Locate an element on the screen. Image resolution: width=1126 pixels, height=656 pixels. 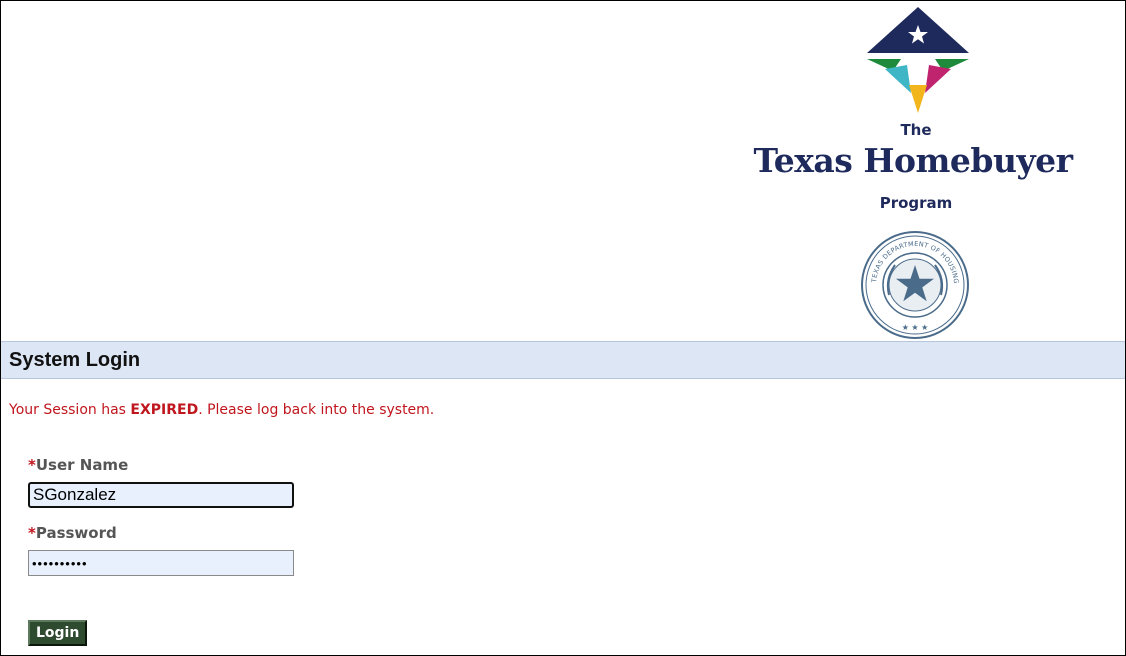
logo-program-text: Program is located at coordinates (916, 203).